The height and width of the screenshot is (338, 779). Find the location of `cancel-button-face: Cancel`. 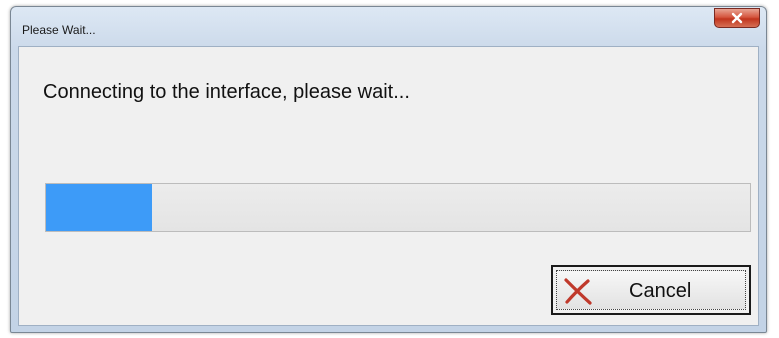

cancel-button-face: Cancel is located at coordinates (651, 290).